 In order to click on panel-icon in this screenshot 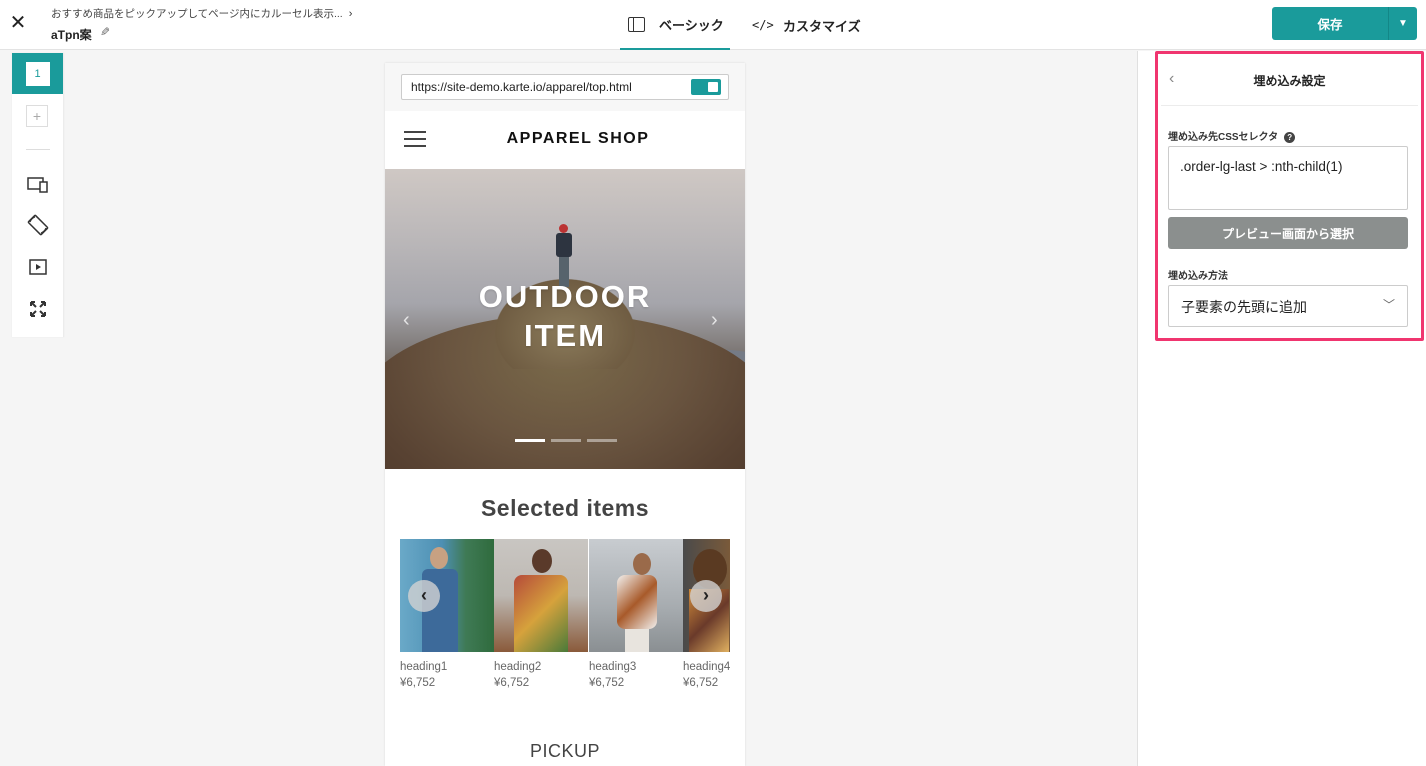, I will do `click(636, 24)`.